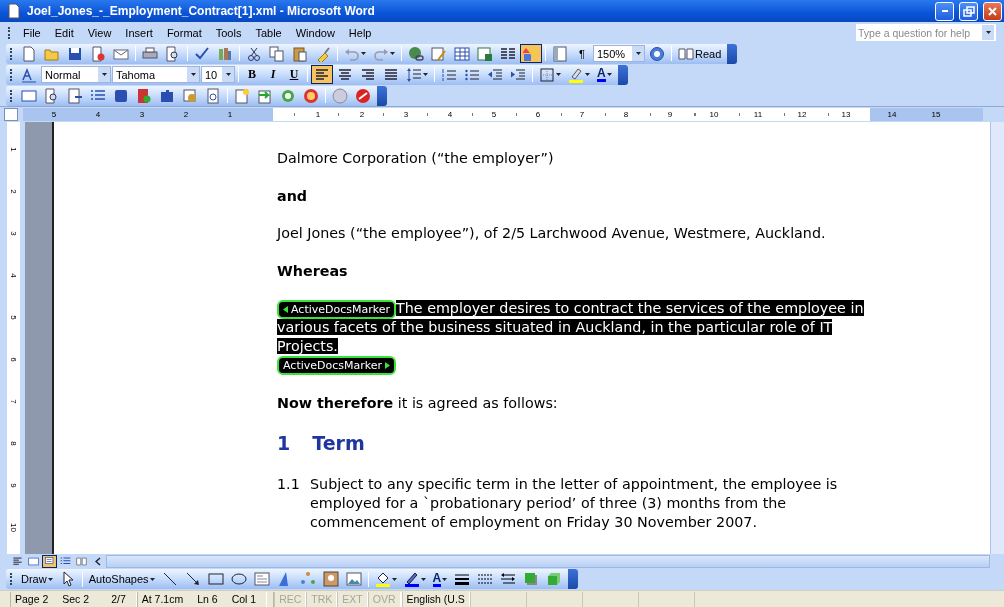  What do you see at coordinates (228, 32) in the screenshot?
I see `menu-item: Tools` at bounding box center [228, 32].